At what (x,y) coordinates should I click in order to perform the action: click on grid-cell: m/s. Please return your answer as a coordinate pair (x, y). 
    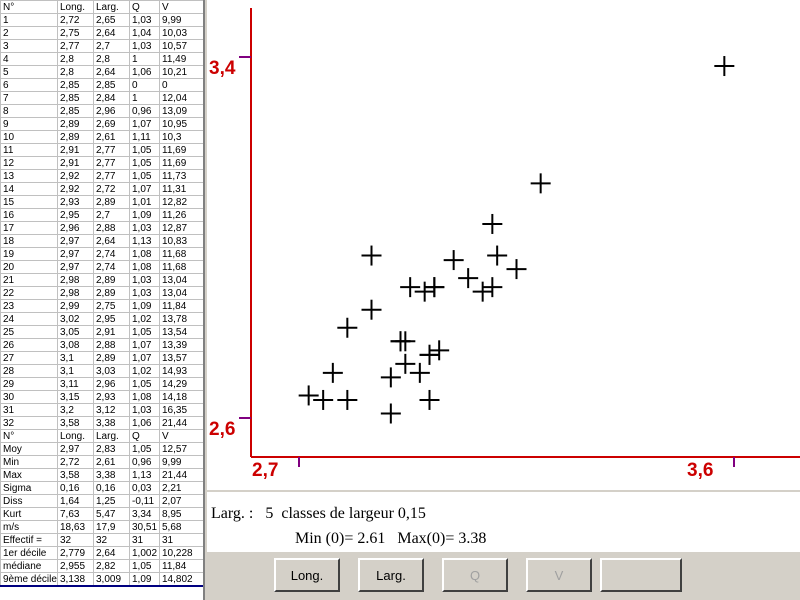
    Looking at the image, I should click on (29, 527).